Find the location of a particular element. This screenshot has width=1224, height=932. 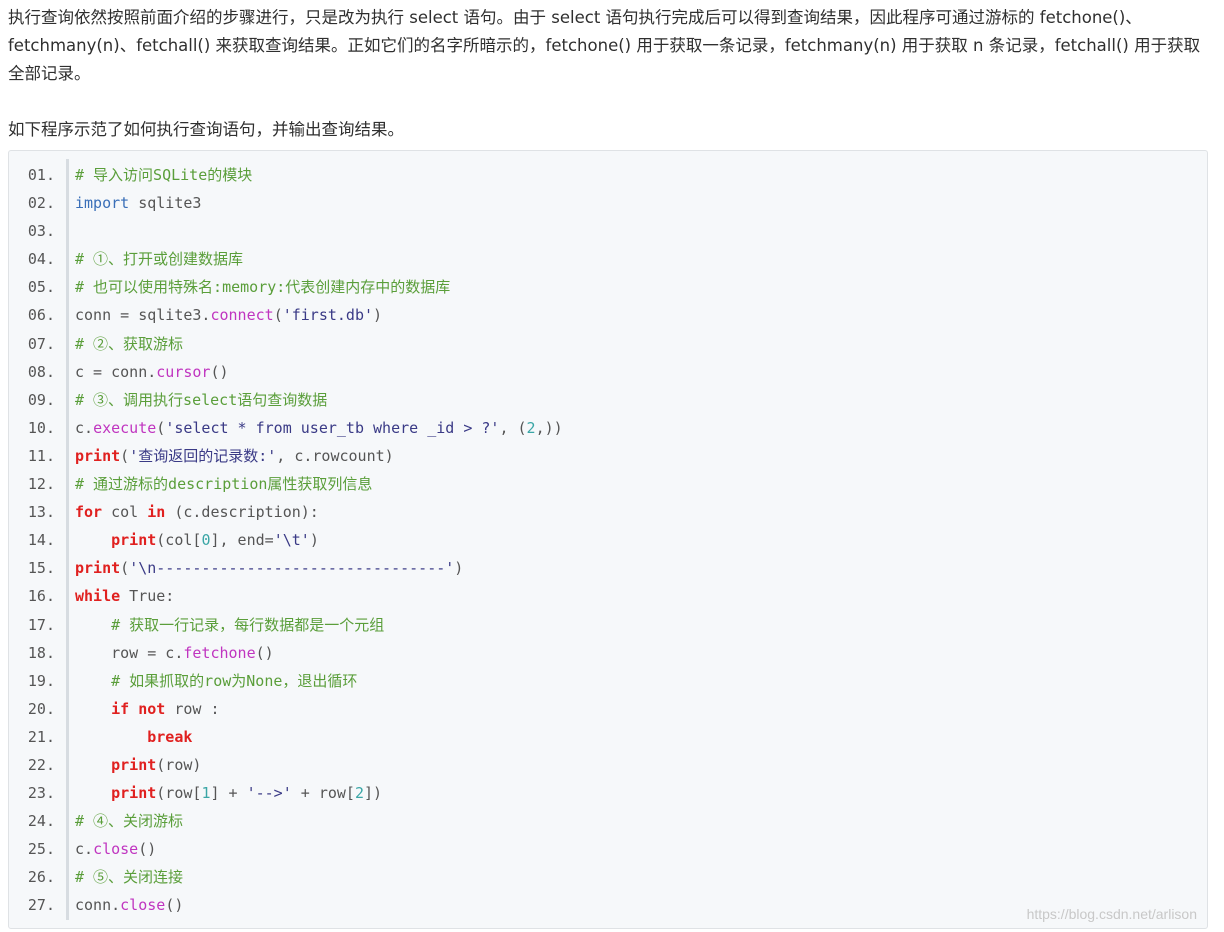

code-token-comment: # ⑤、关闭连接 is located at coordinates (129, 877).